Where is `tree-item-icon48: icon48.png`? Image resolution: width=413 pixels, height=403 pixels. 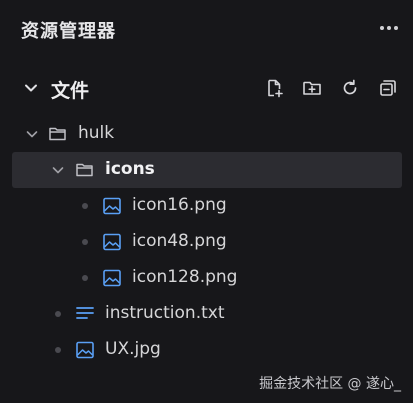
tree-item-icon48: icon48.png is located at coordinates (207, 242).